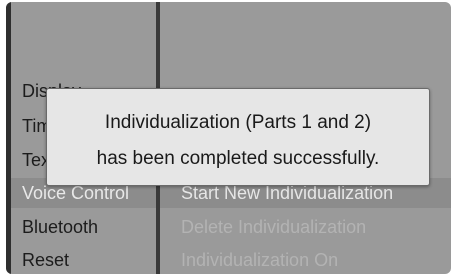 This screenshot has height=278, width=455. I want to click on dialog-message-line-2: has been completed successfully., so click(238, 158).